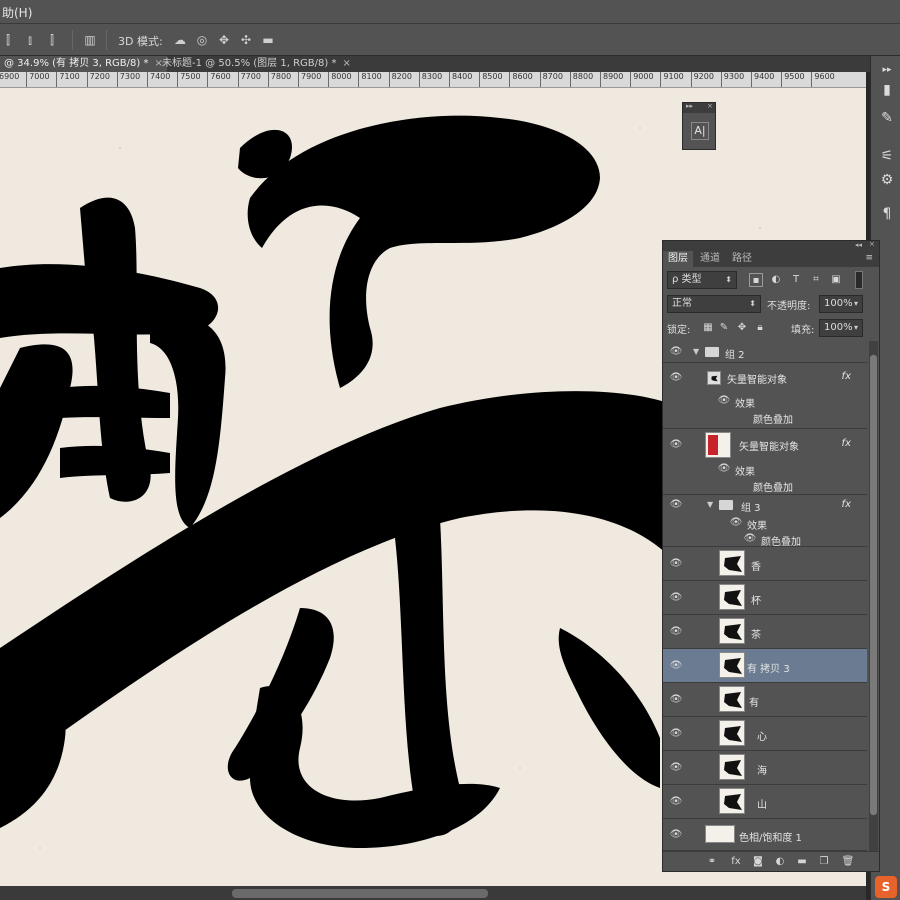 Image resolution: width=900 pixels, height=900 pixels. What do you see at coordinates (90, 40) in the screenshot?
I see `distribute-icon: ▥` at bounding box center [90, 40].